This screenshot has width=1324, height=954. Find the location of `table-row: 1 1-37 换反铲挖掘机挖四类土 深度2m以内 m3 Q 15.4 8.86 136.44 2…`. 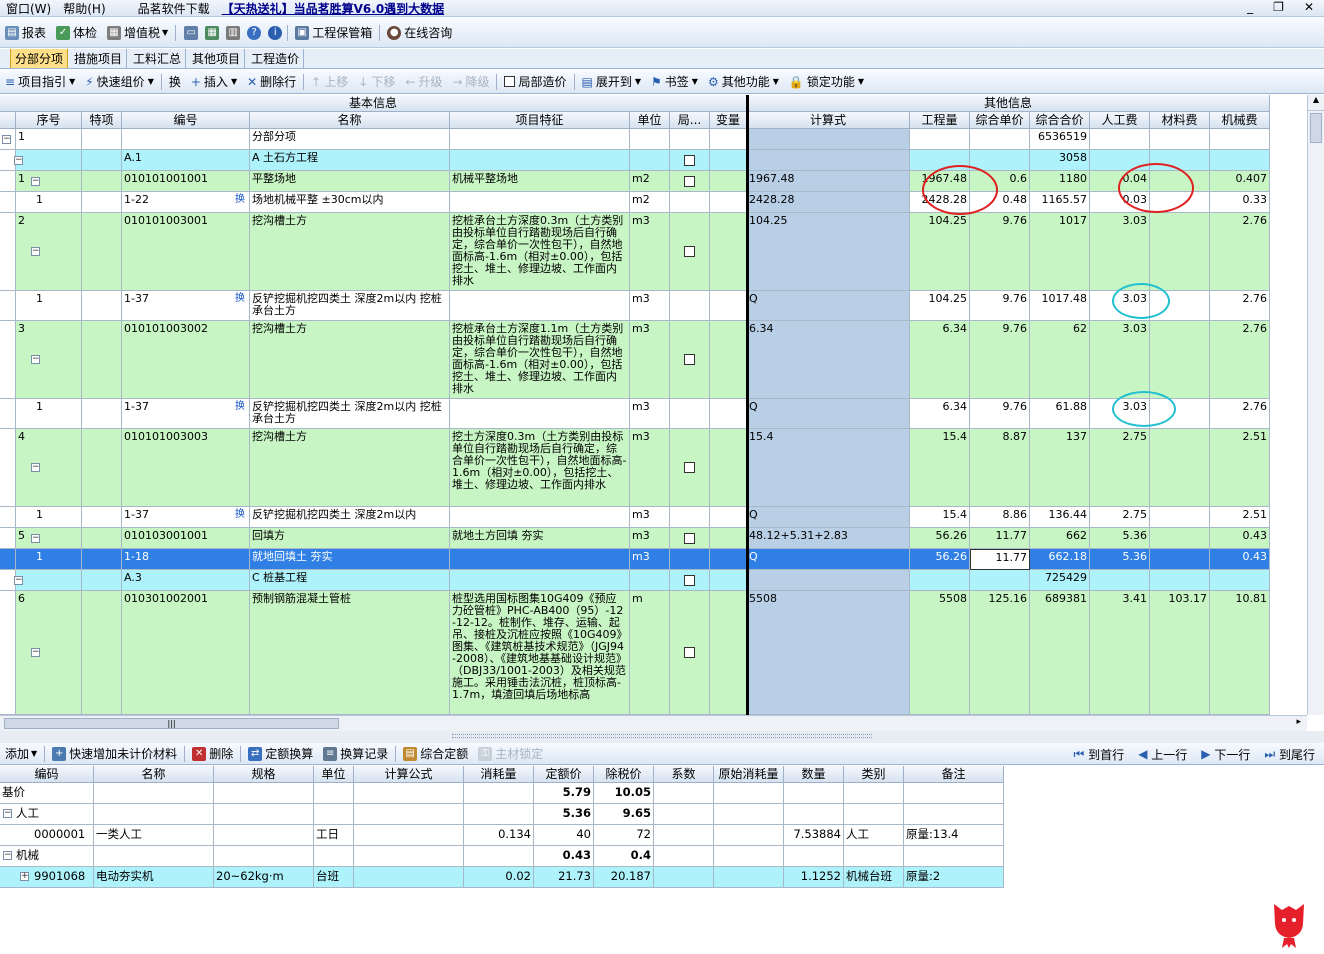

table-row: 1 1-37 换反铲挖掘机挖四类土 深度2m以内 m3 Q 15.4 8.86 136.44 2… is located at coordinates (635, 517).